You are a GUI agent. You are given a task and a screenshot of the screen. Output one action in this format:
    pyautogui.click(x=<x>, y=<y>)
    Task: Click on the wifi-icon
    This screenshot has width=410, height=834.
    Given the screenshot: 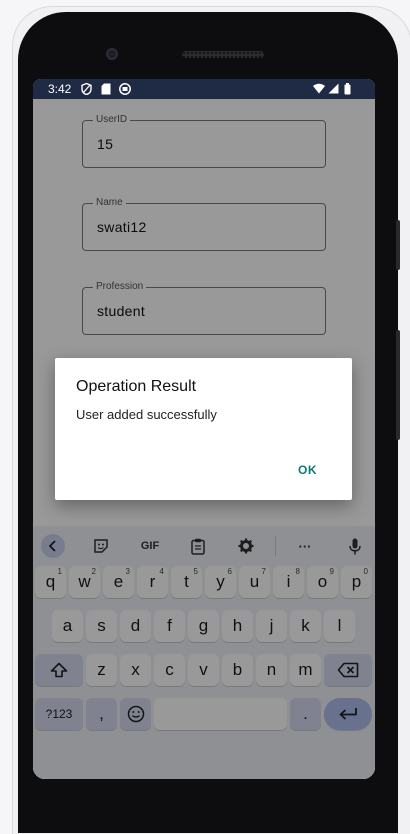 What is the action you would take?
    pyautogui.click(x=319, y=88)
    